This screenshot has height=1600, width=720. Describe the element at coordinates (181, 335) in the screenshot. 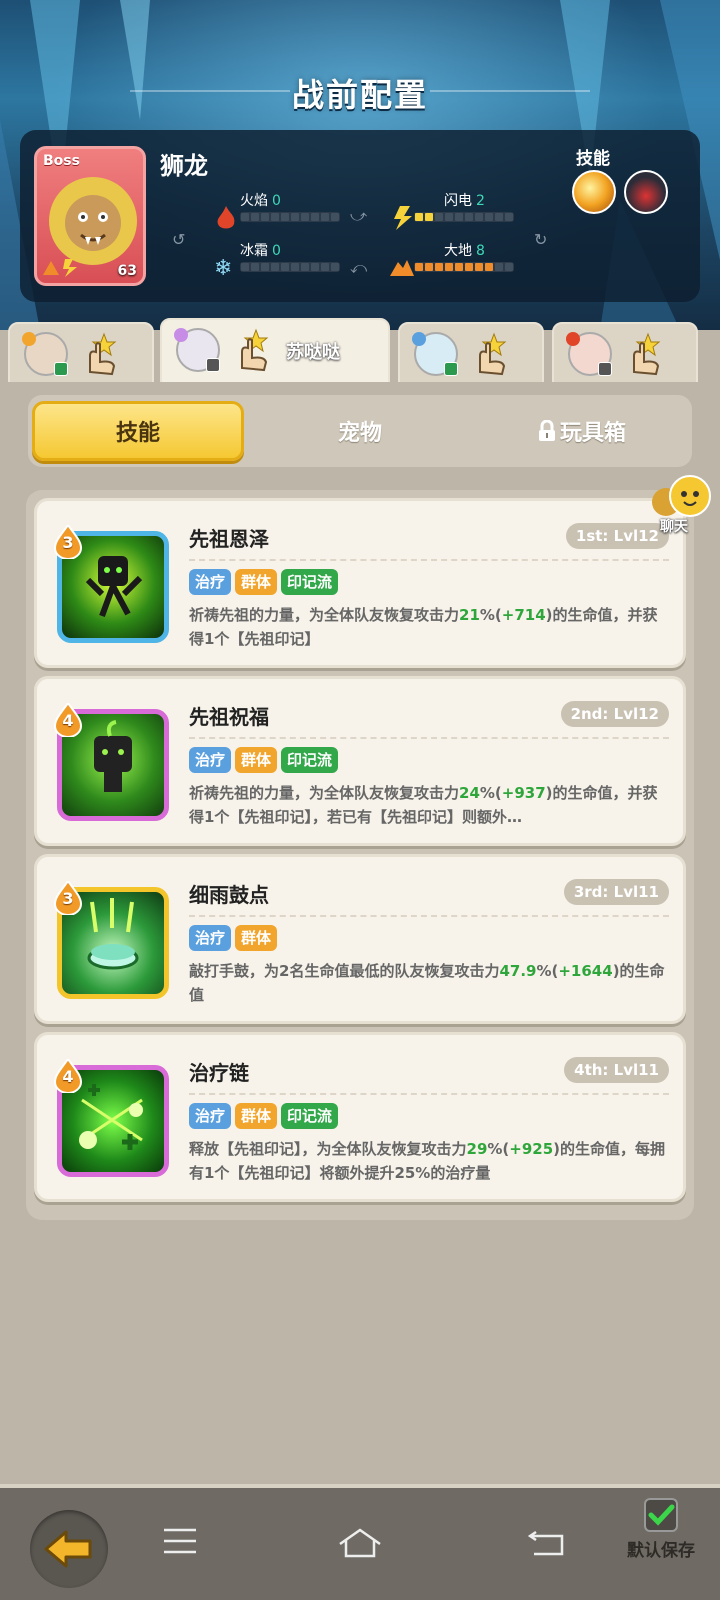

I see `role-badge-icon` at that location.